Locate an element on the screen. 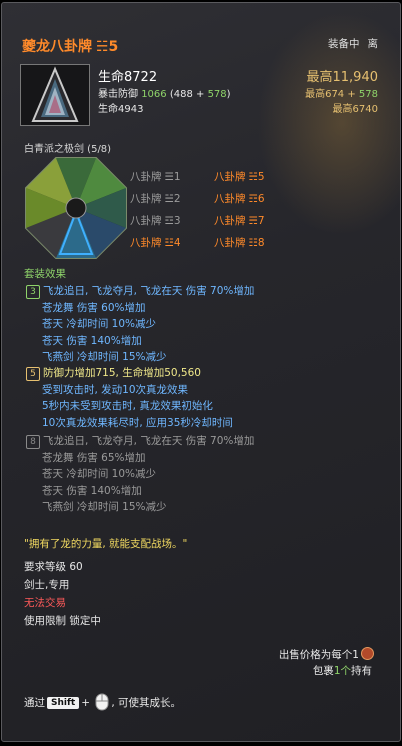 The width and height of the screenshot is (402, 746). leave-label: 离 is located at coordinates (373, 44).